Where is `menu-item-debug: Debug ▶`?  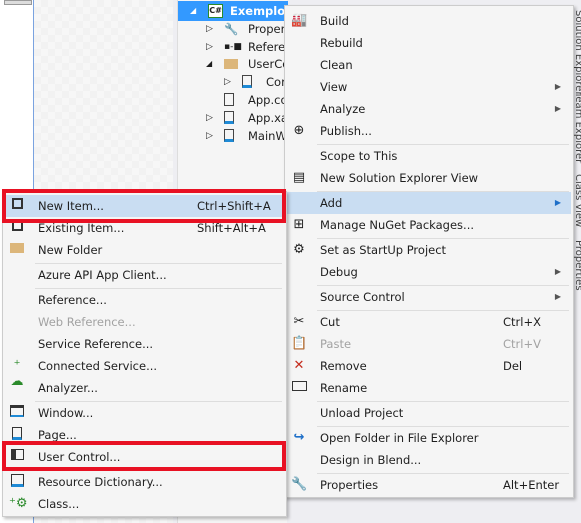
menu-item-debug: Debug ▶ is located at coordinates (429, 272).